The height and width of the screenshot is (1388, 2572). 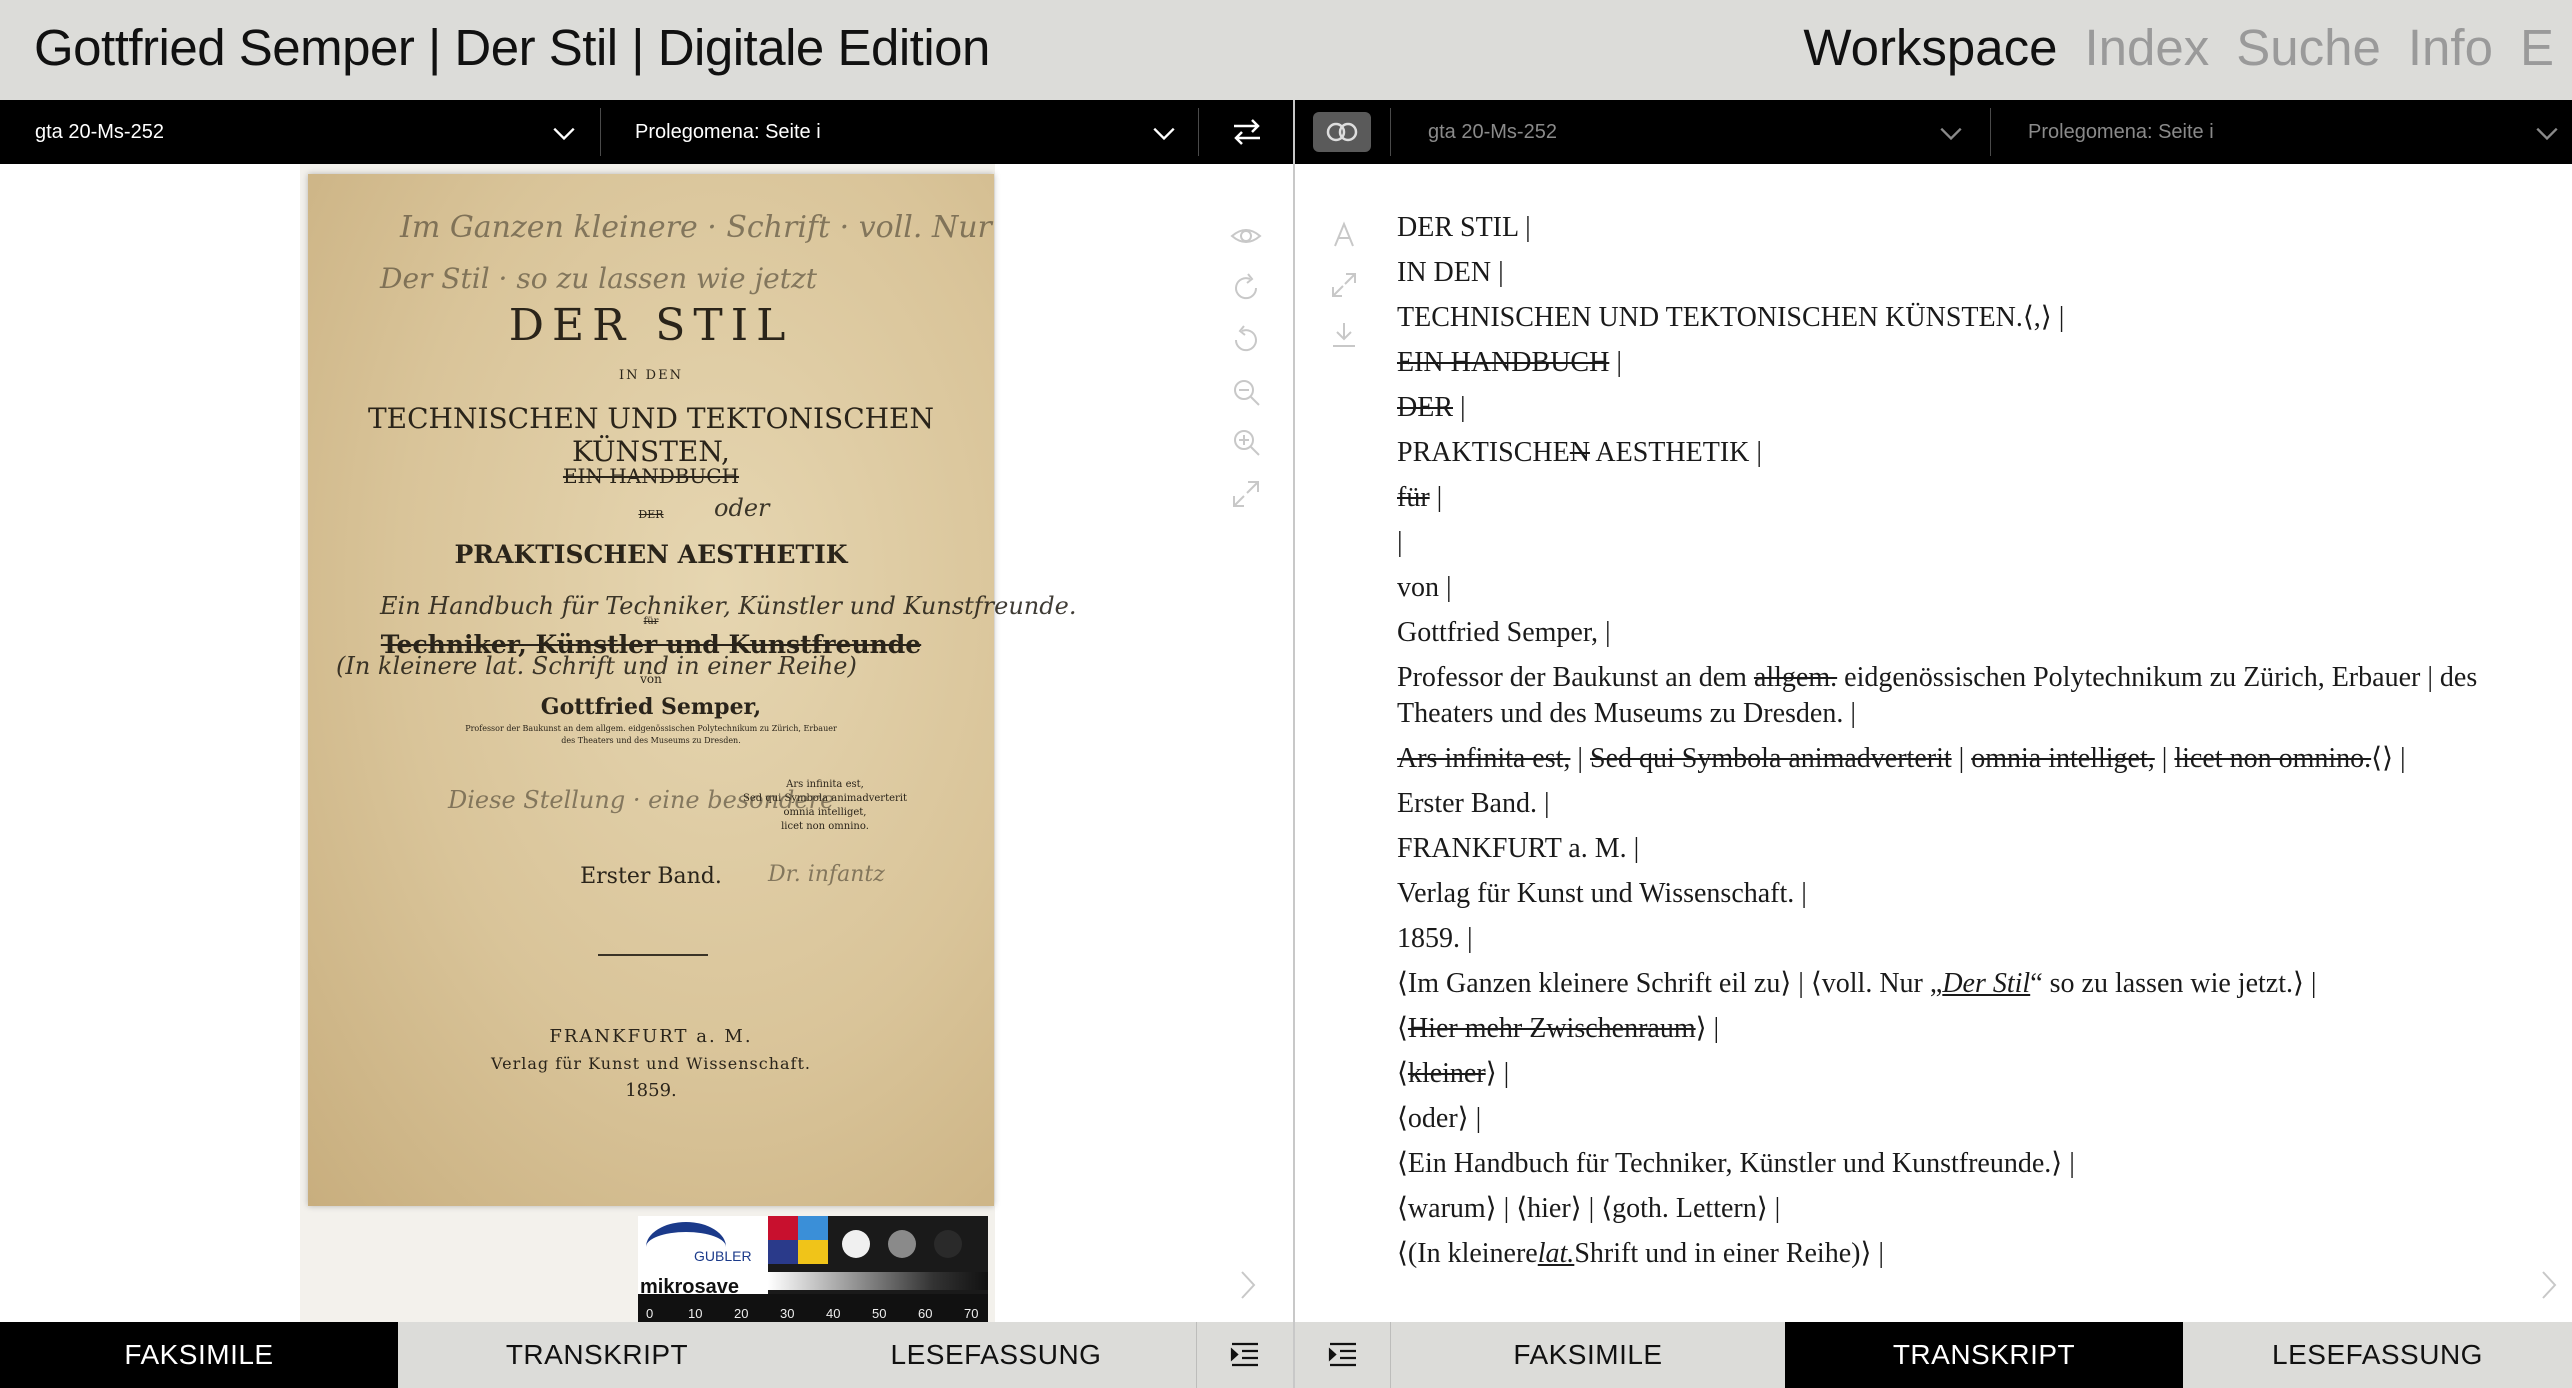 I want to click on nav-info: Info, so click(x=2450, y=47).